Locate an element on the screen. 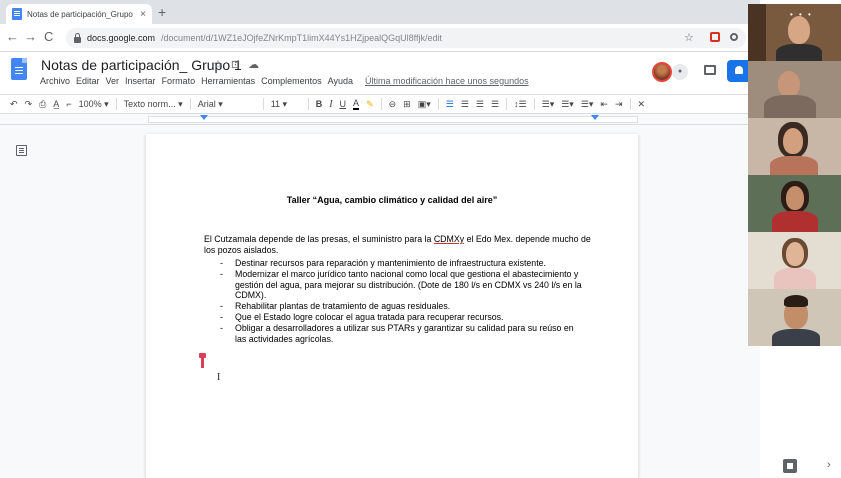 This screenshot has width=841, height=478. menu-formato: Formato is located at coordinates (179, 81).